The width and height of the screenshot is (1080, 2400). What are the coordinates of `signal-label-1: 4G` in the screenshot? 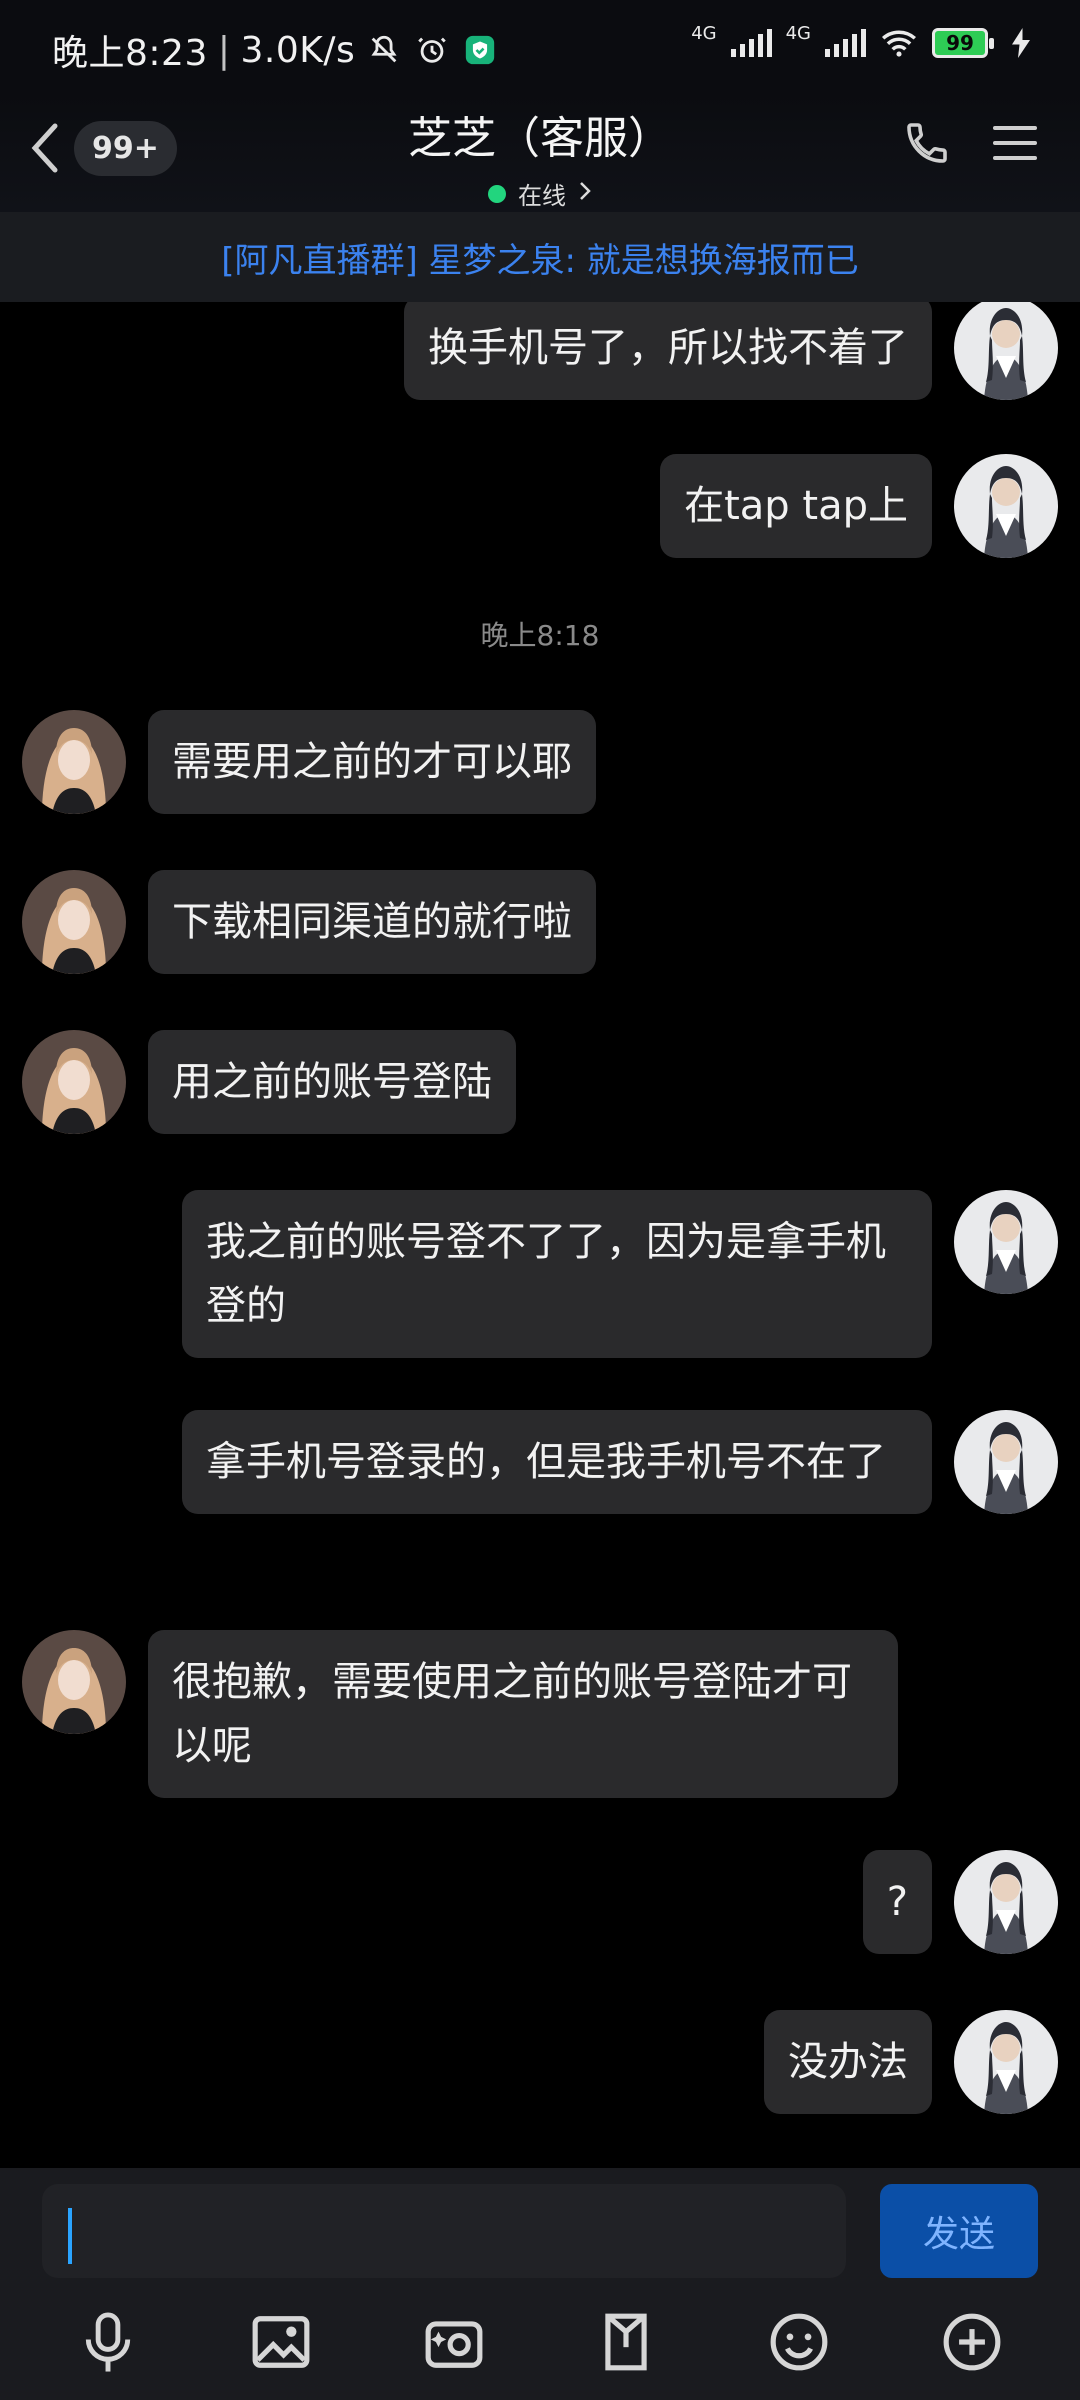 It's located at (704, 33).